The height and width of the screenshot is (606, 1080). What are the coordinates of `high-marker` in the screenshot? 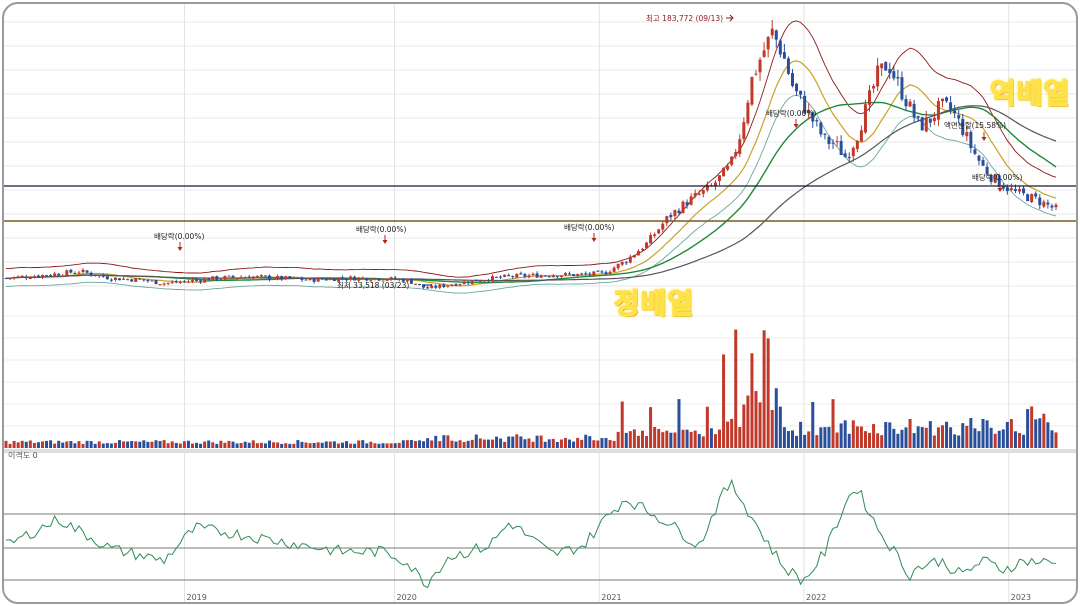 It's located at (730, 18).